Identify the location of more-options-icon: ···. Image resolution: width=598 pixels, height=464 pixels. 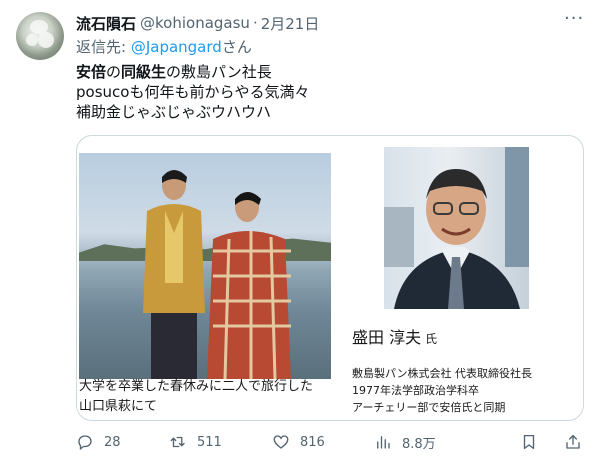
(574, 22).